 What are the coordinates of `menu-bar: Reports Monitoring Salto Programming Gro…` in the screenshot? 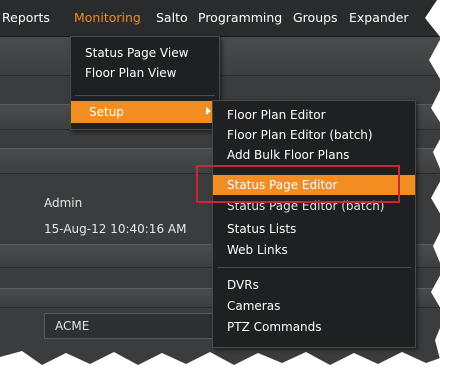 It's located at (220, 18).